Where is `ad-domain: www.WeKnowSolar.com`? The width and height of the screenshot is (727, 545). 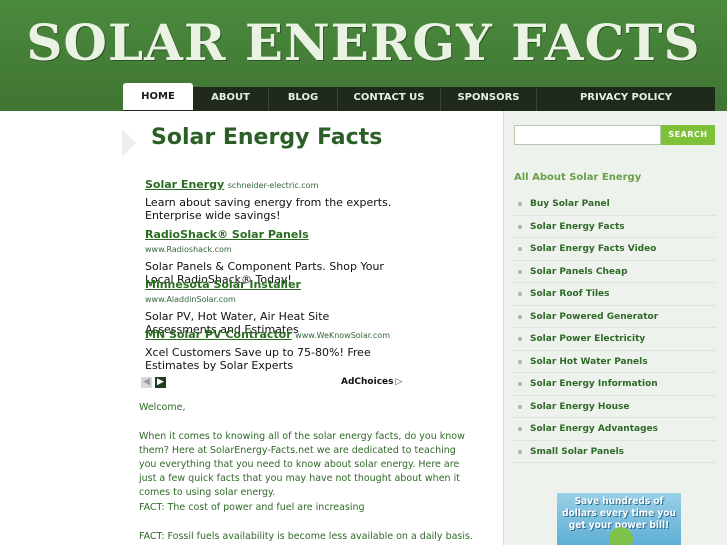 ad-domain: www.WeKnowSolar.com is located at coordinates (342, 335).